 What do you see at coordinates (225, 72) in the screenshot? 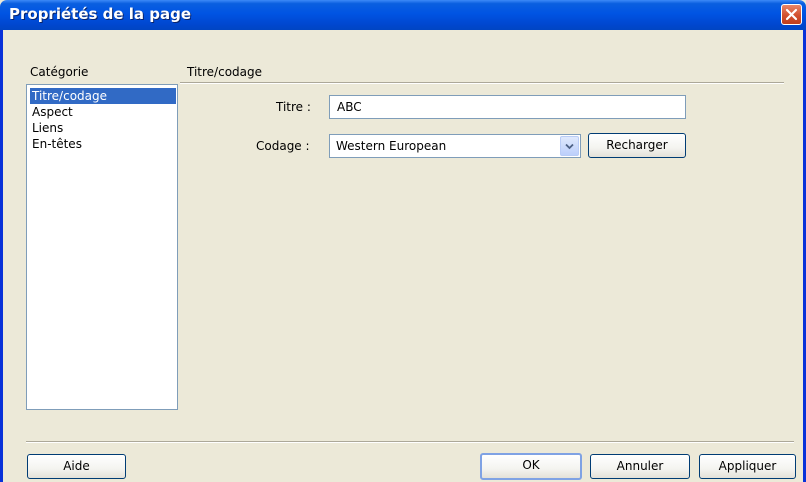
I see `panel-heading: Titre/codage` at bounding box center [225, 72].